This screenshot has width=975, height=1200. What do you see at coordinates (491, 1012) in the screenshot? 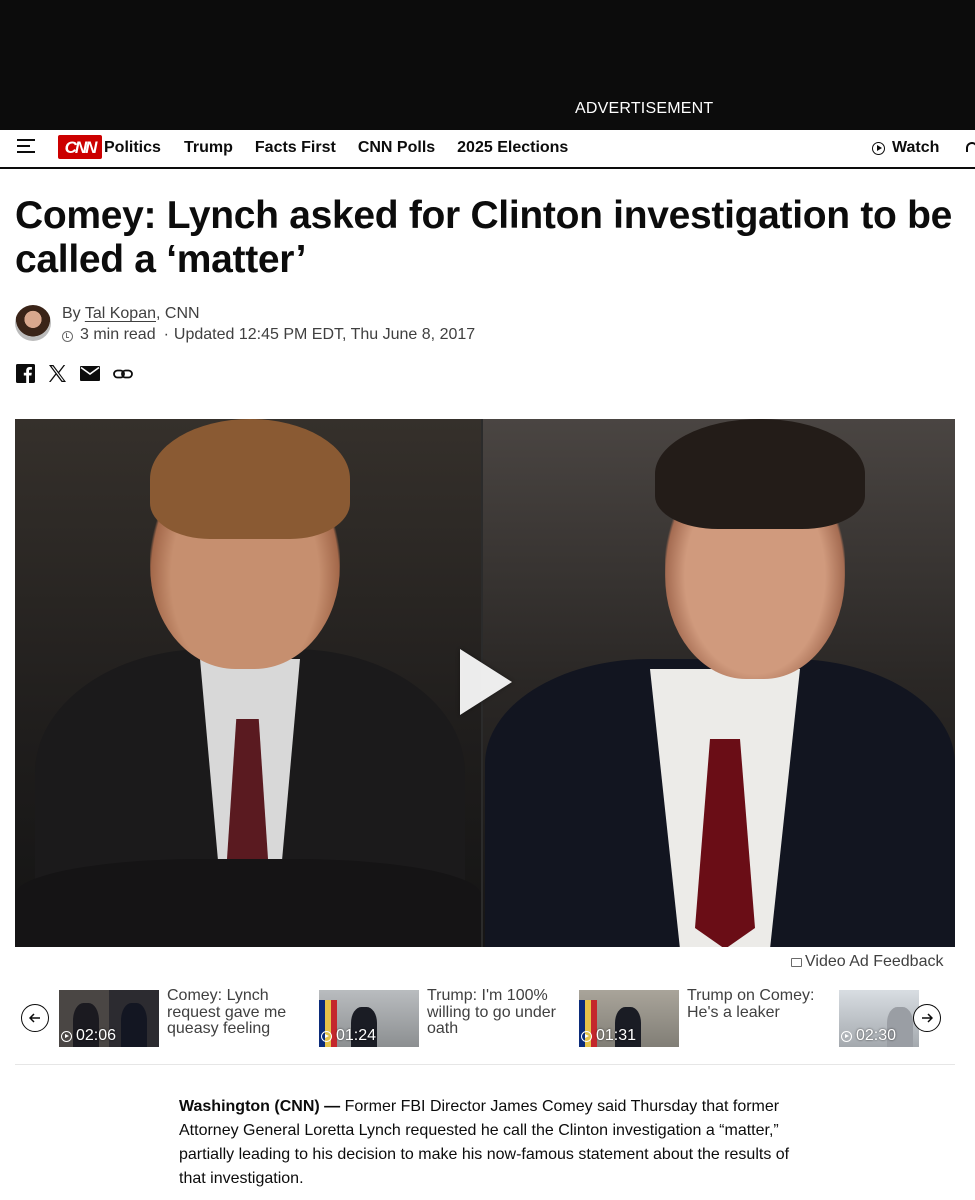
I see `carousel-card-title: Trump: I'm 100% willing to go under oath` at bounding box center [491, 1012].